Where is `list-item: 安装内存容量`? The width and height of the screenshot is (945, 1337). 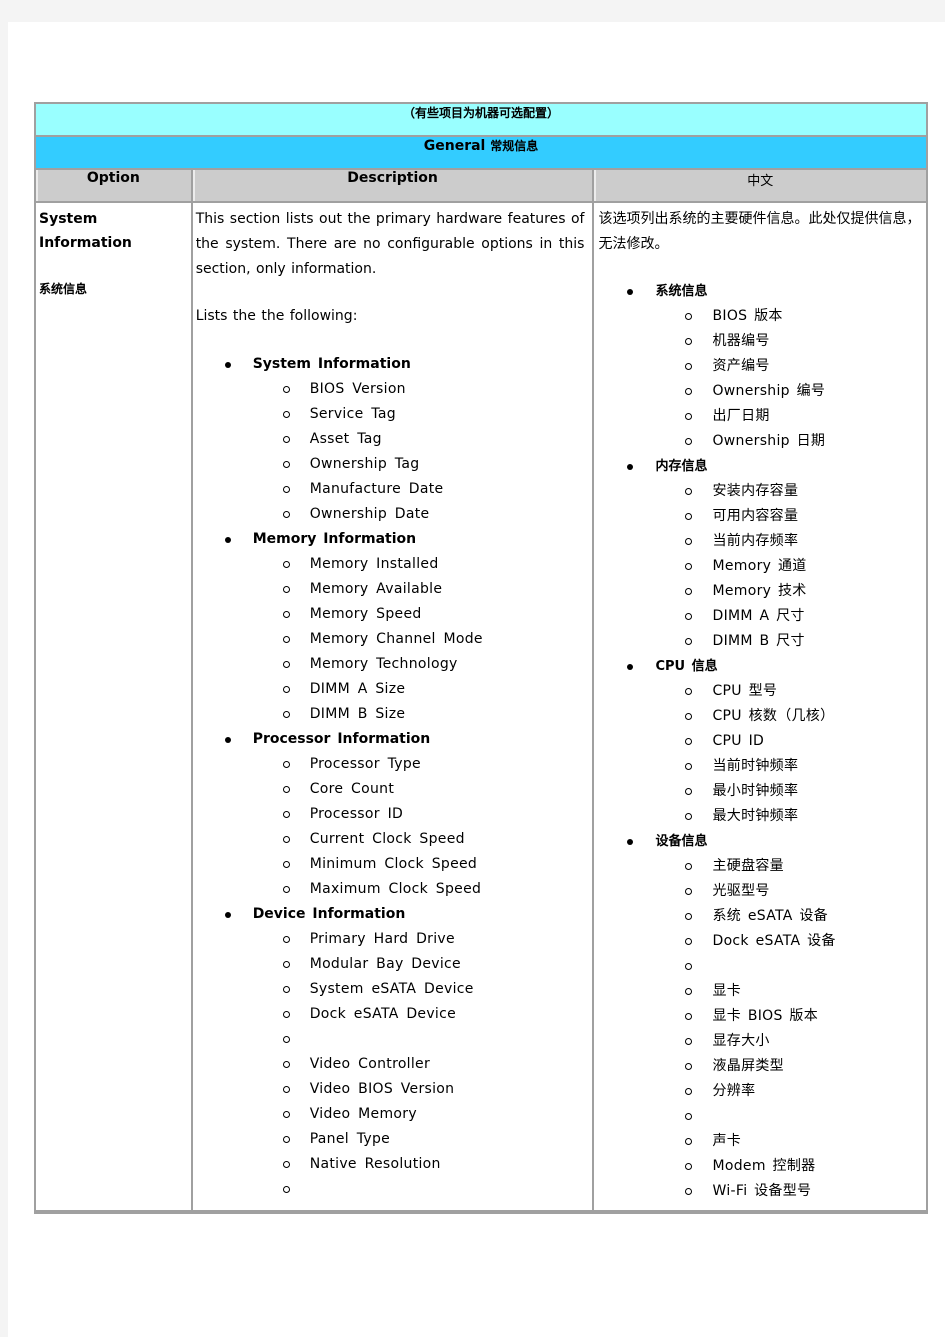 list-item: 安装内存容量 is located at coordinates (788, 491).